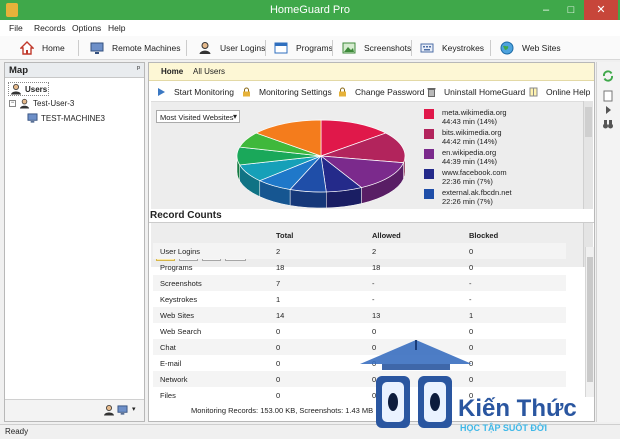  What do you see at coordinates (231, 48) in the screenshot?
I see `toolbar-user-logins-button: User Logins` at bounding box center [231, 48].